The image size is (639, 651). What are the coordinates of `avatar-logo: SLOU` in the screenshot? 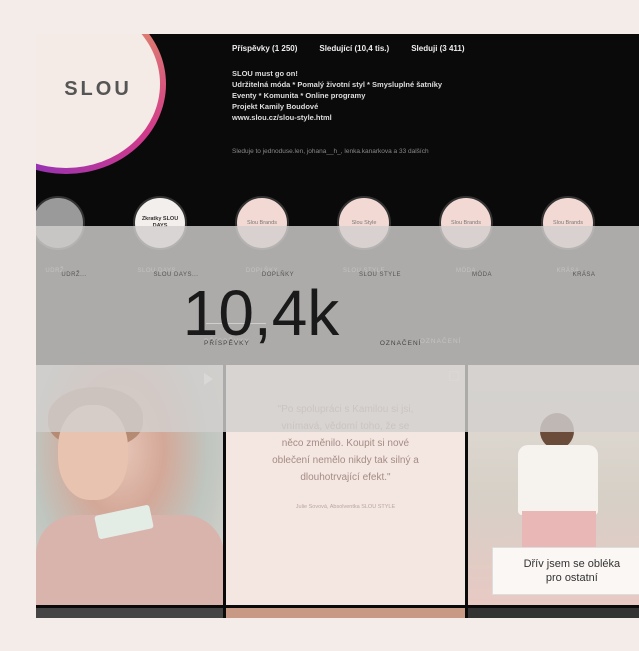 It's located at (98, 88).